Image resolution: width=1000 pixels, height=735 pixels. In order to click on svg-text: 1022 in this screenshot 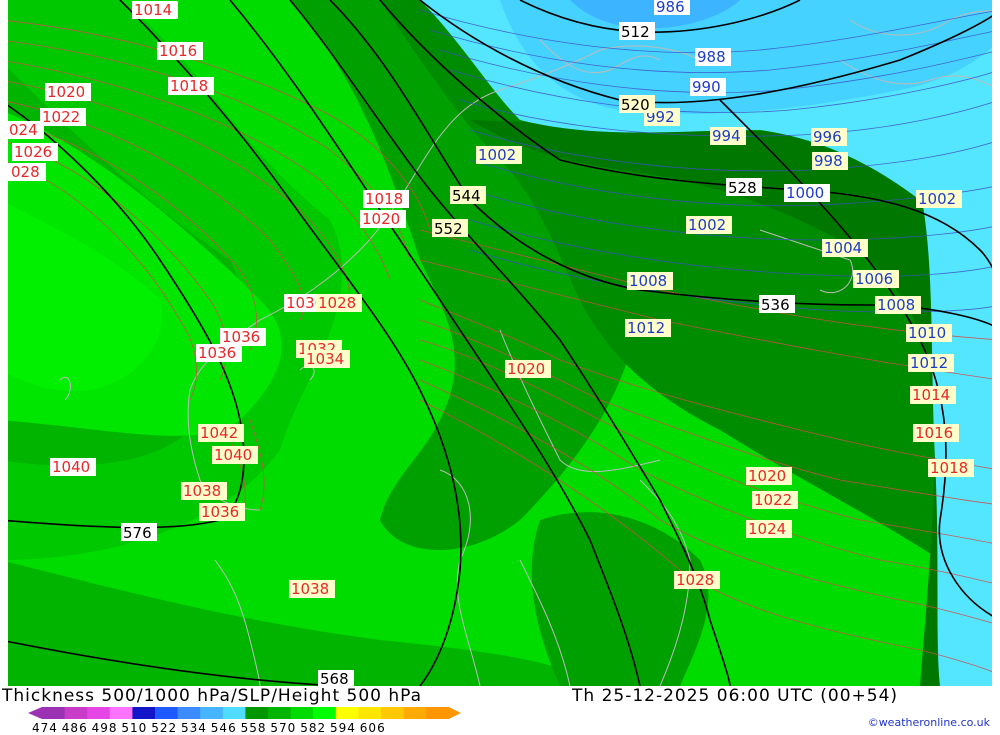, I will do `click(61, 117)`.